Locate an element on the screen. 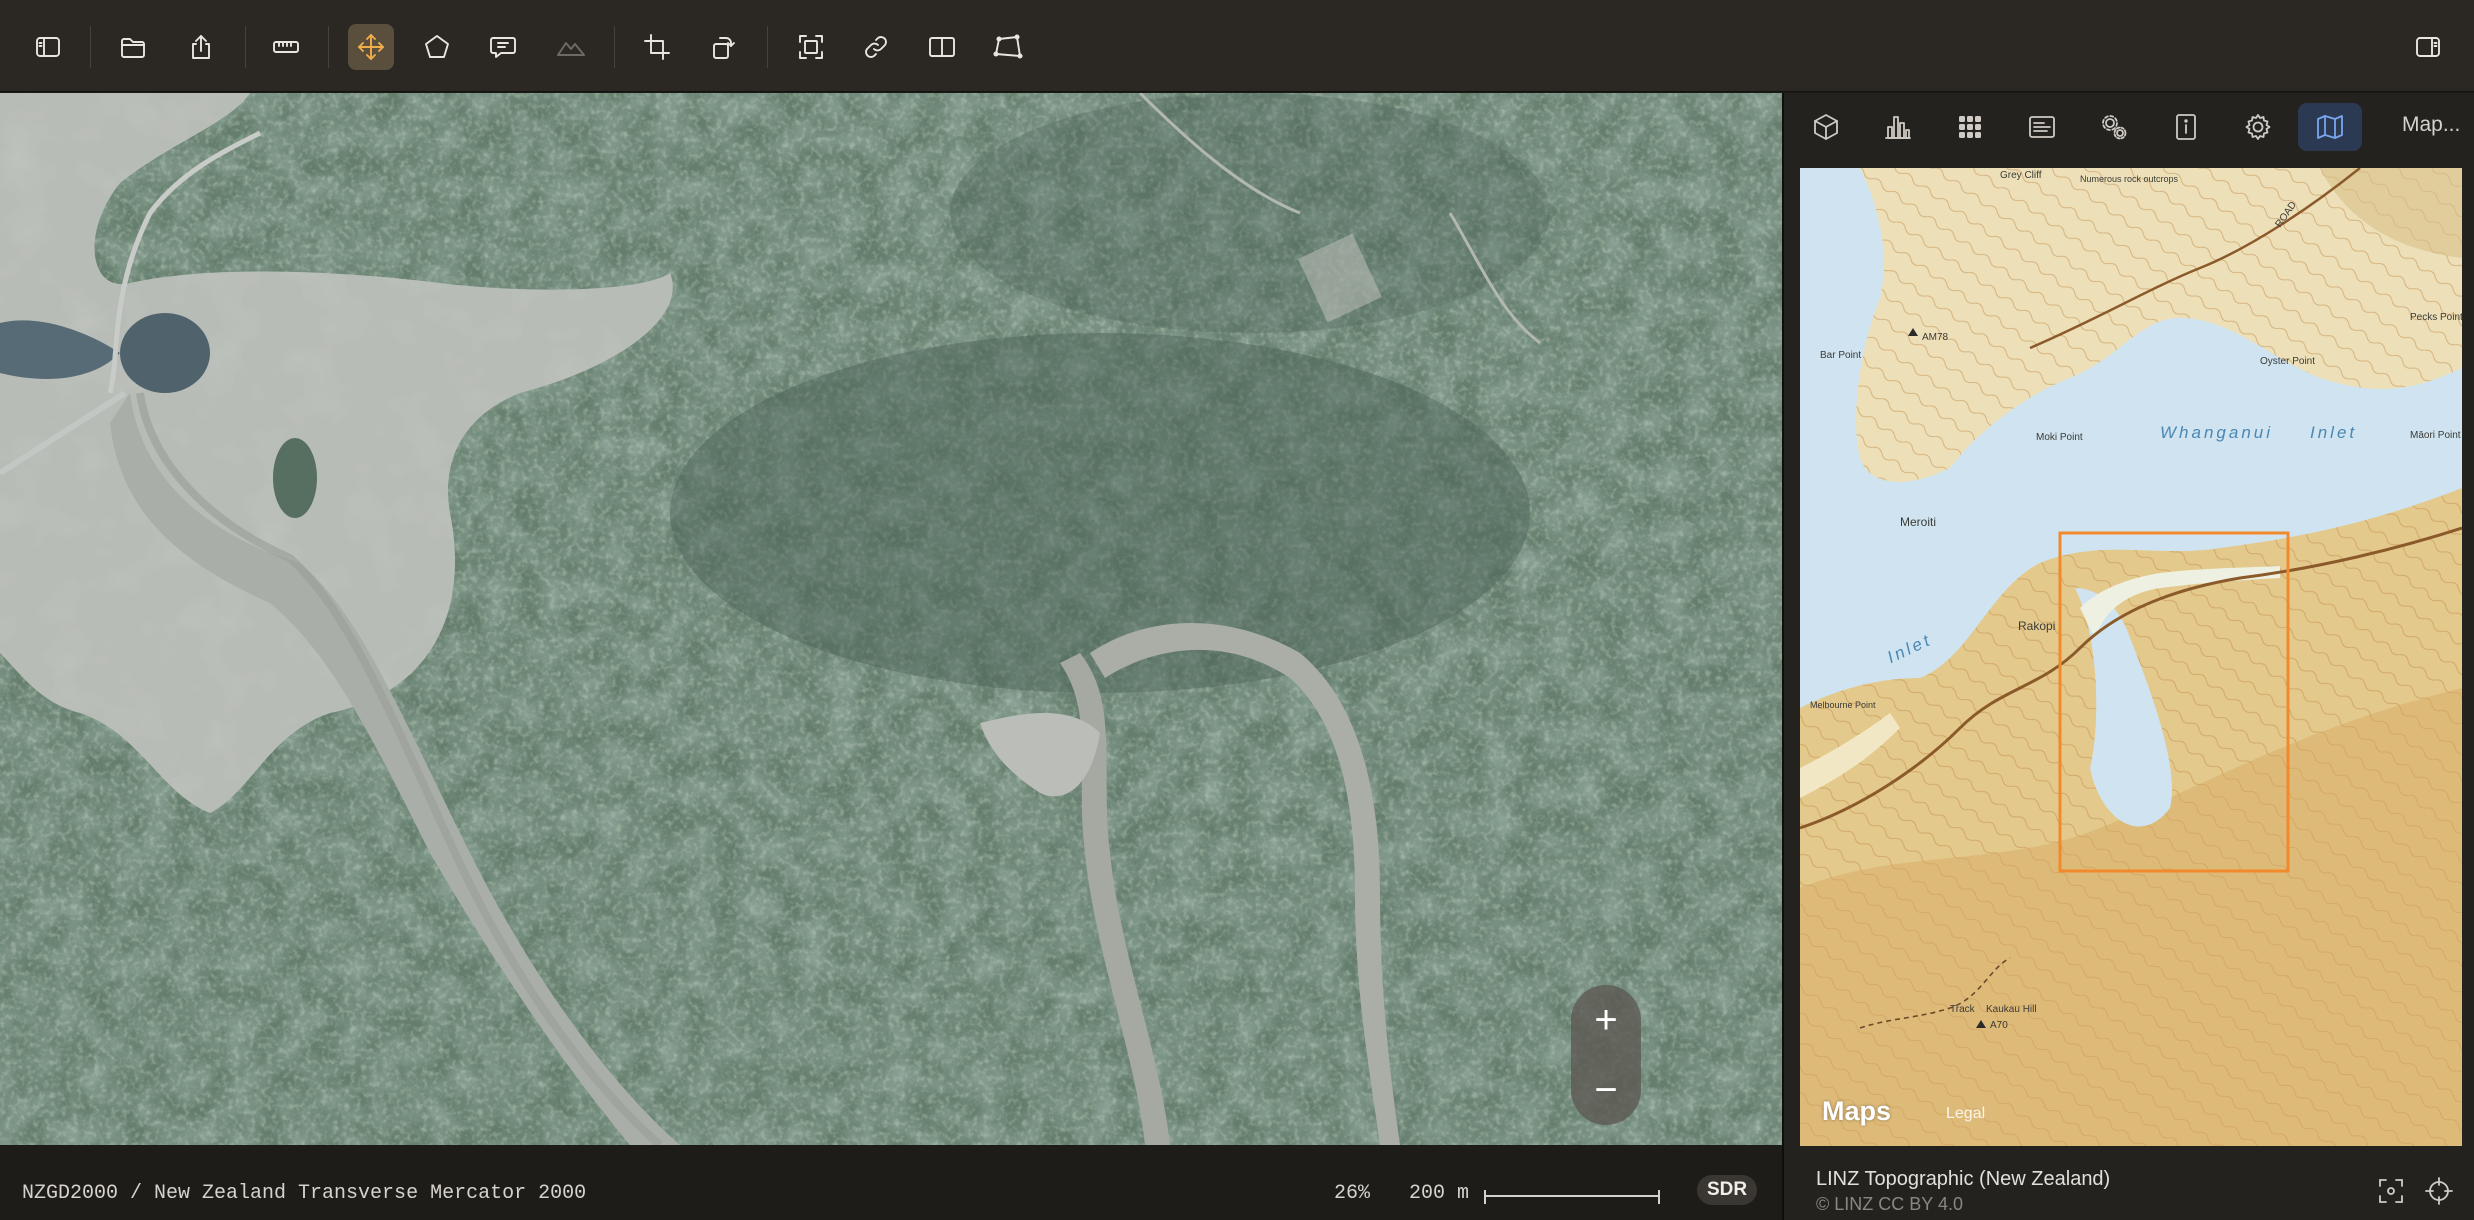  rotate-icon is located at coordinates (724, 48).